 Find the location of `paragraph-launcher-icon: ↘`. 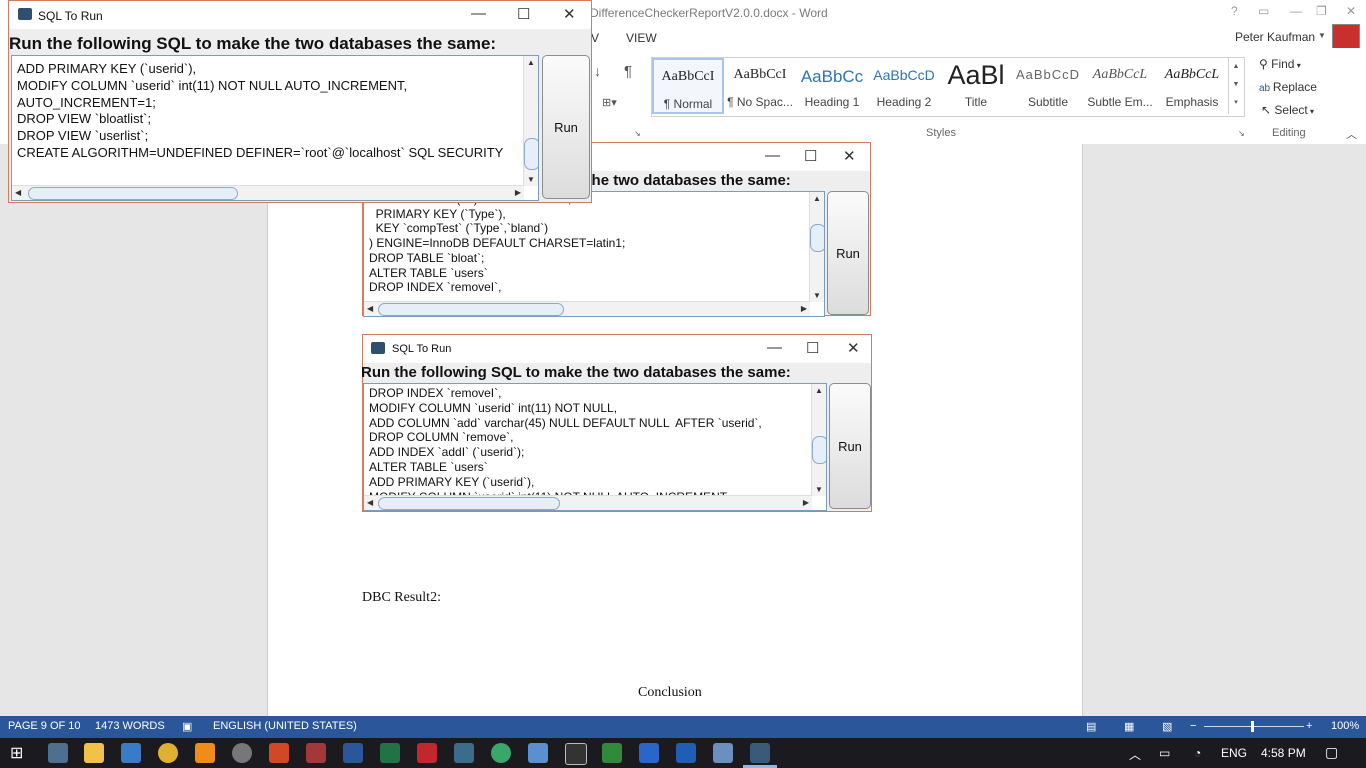

paragraph-launcher-icon: ↘ is located at coordinates (637, 133).